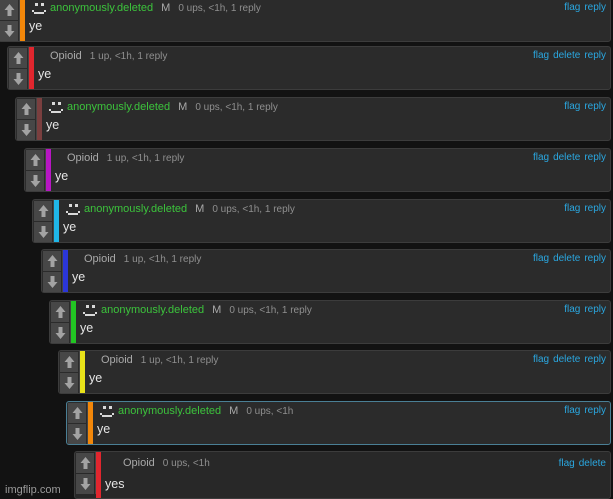 The width and height of the screenshot is (613, 499). What do you see at coordinates (583, 106) in the screenshot?
I see `comment-actions: flag reply` at bounding box center [583, 106].